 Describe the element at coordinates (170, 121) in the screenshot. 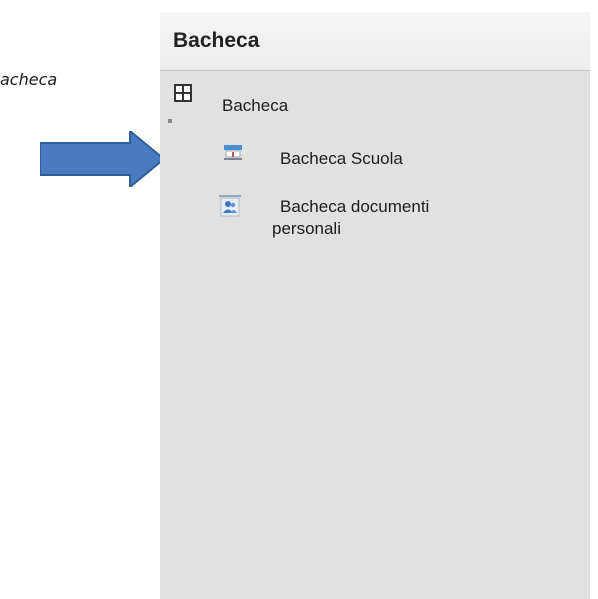

I see `expander-icon` at that location.